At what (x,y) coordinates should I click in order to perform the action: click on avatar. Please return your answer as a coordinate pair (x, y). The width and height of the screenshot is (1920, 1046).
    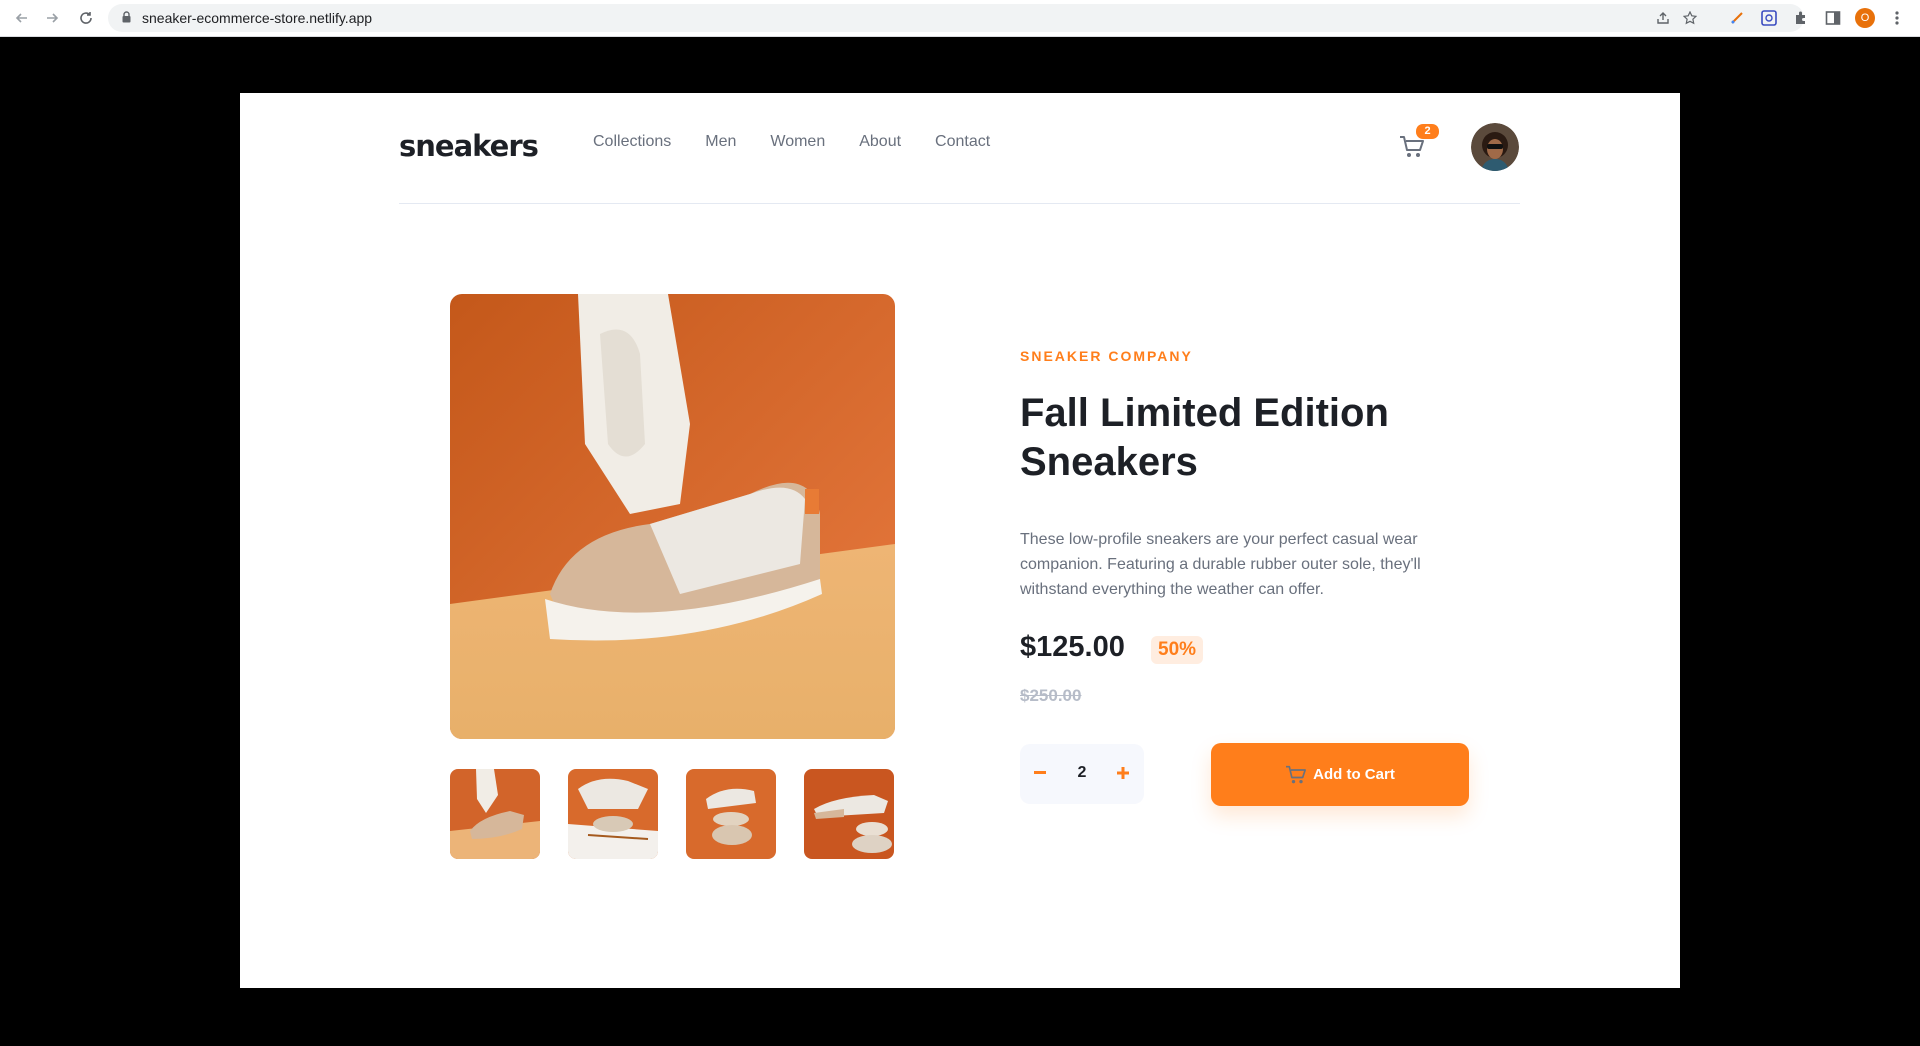
    Looking at the image, I should click on (1495, 147).